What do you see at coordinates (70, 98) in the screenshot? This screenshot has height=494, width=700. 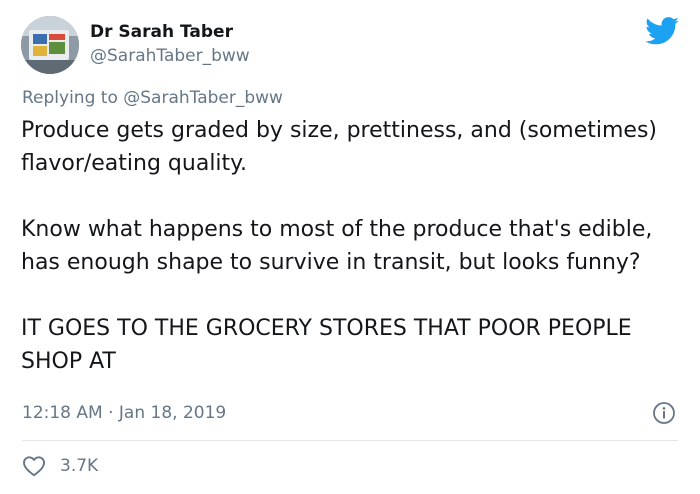 I see `replying-prefix: Replying to` at bounding box center [70, 98].